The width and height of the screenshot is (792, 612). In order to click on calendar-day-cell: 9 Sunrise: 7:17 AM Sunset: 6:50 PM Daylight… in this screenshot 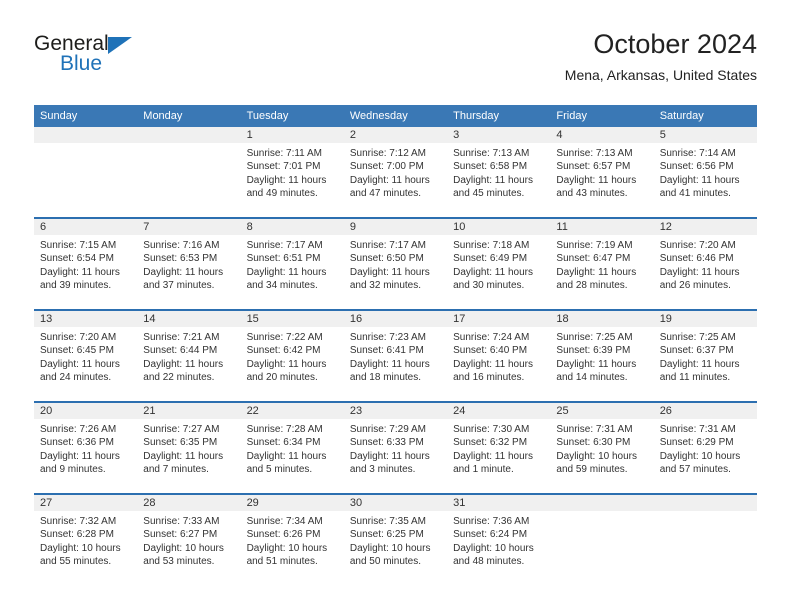, I will do `click(395, 263)`.